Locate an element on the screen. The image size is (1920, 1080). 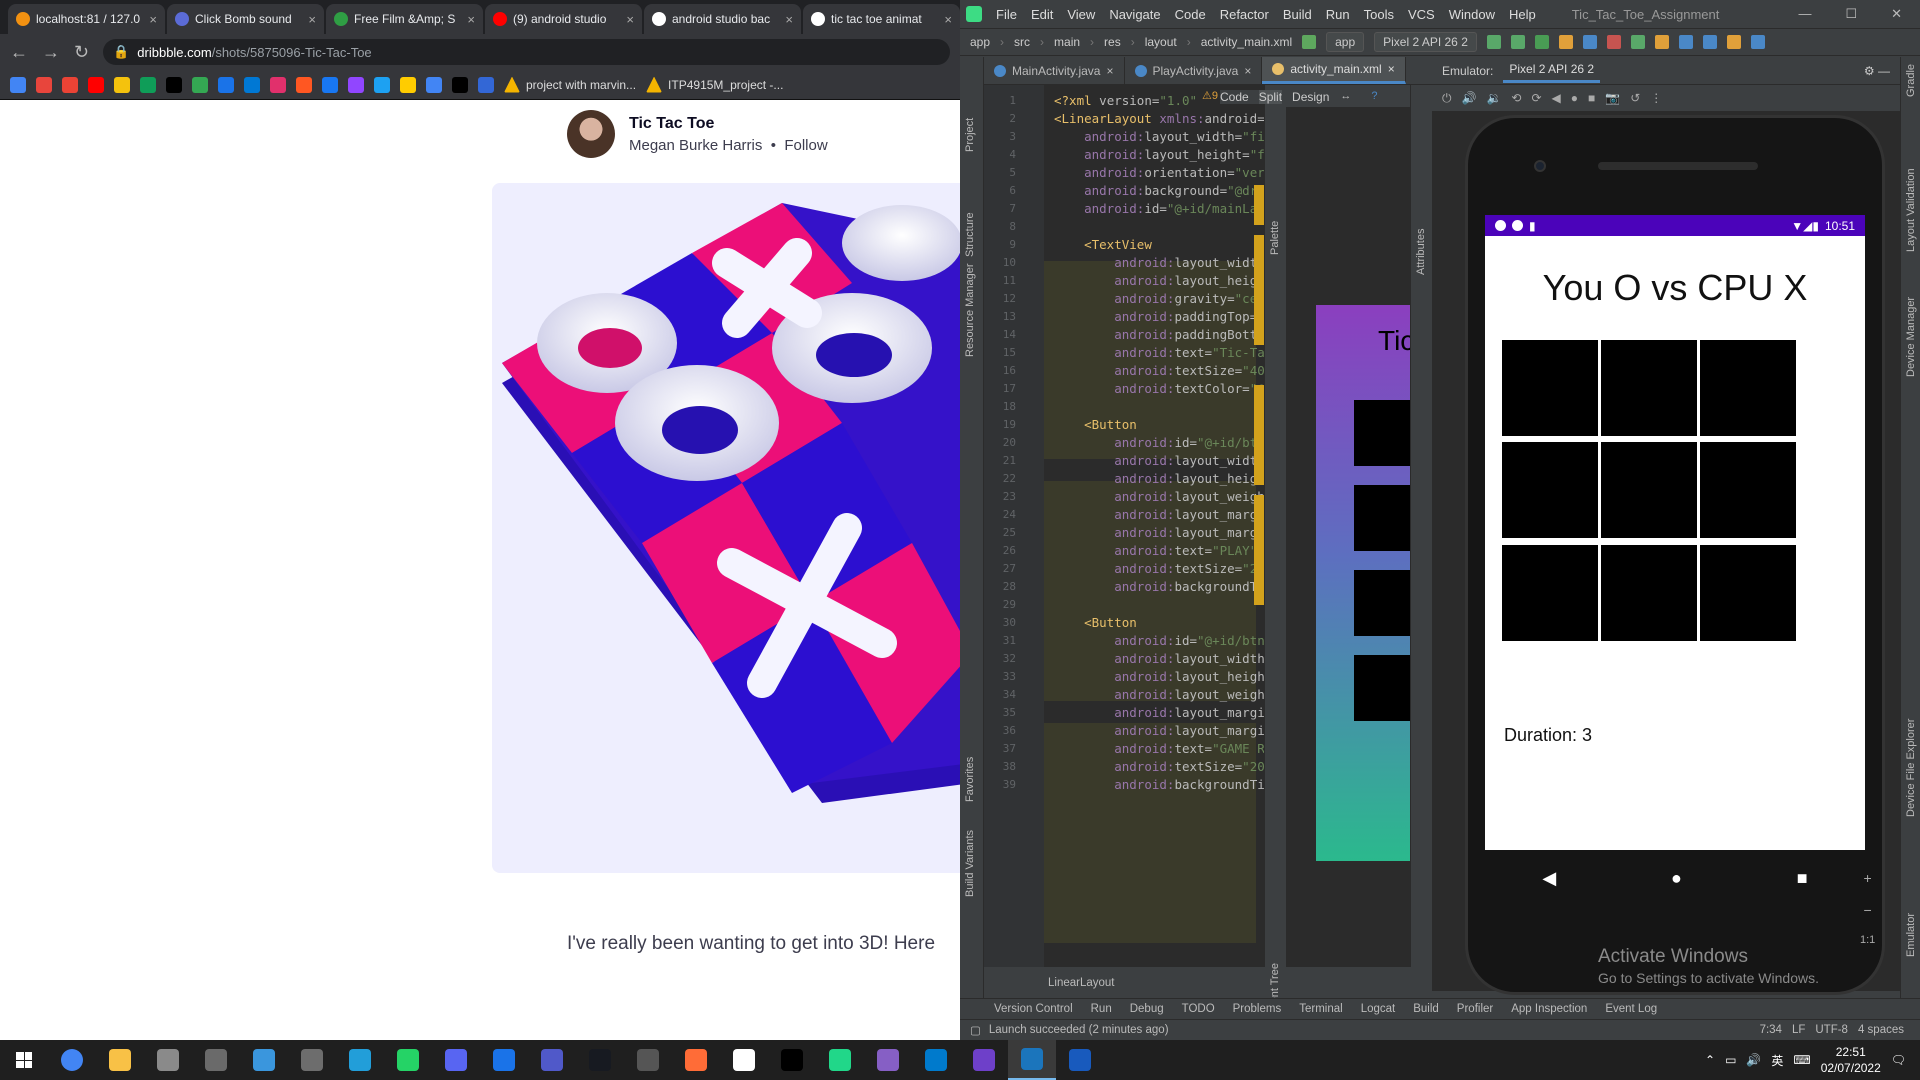
avatar is located at coordinates (591, 134).